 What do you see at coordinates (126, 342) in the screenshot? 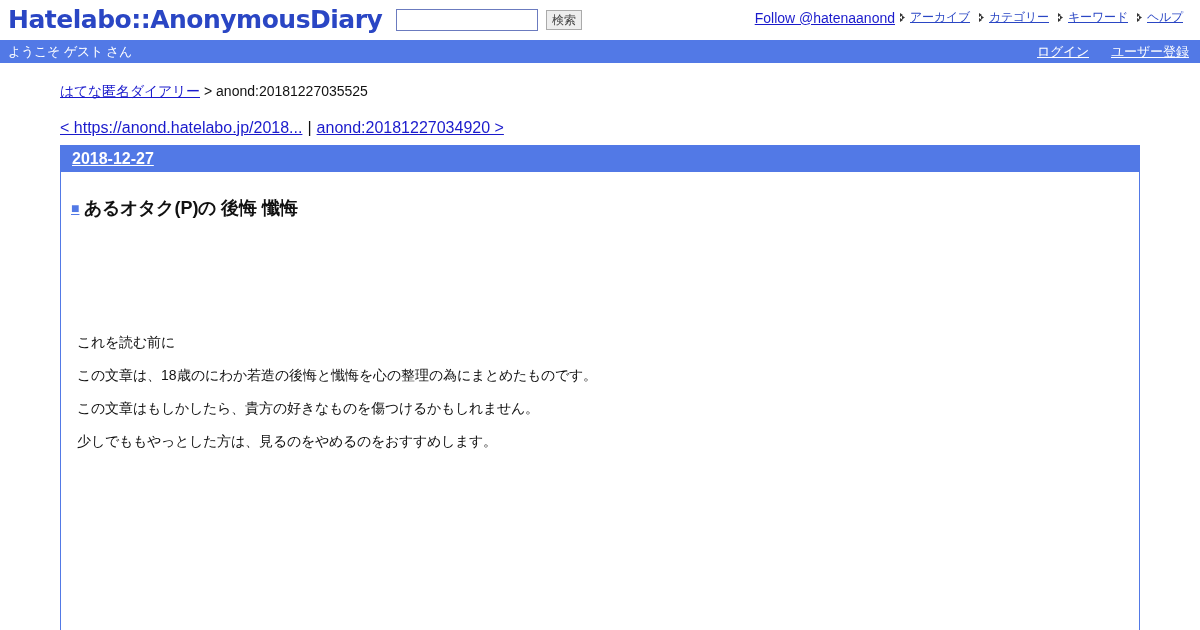
I see `body-paragraph: これを読む前に` at bounding box center [126, 342].